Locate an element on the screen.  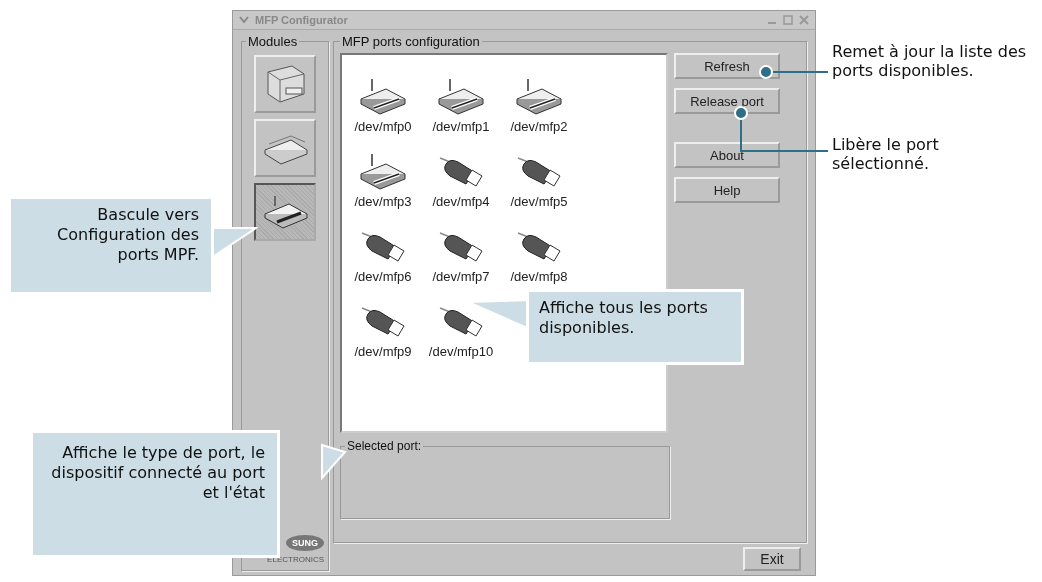
port-item: /dev/mfp8 is located at coordinates (539, 246).